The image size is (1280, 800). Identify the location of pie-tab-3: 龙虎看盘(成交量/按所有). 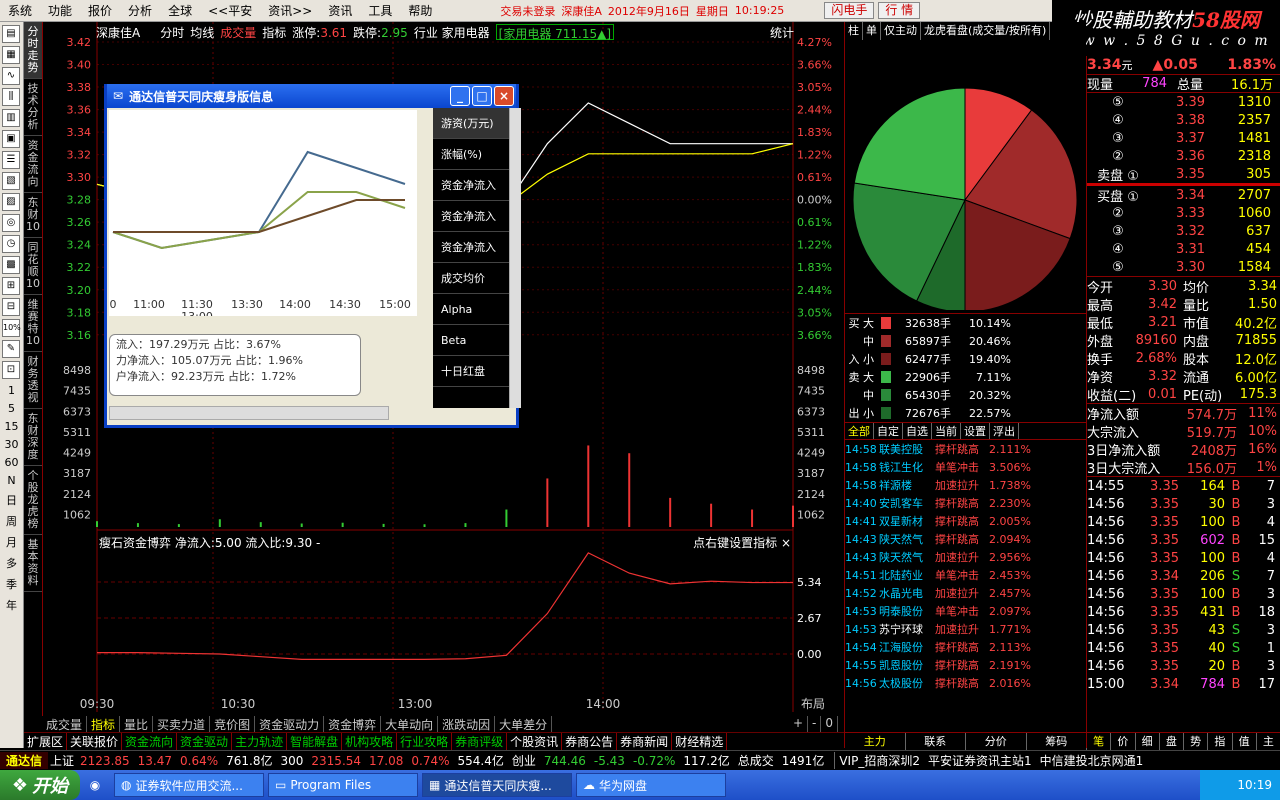
(986, 31).